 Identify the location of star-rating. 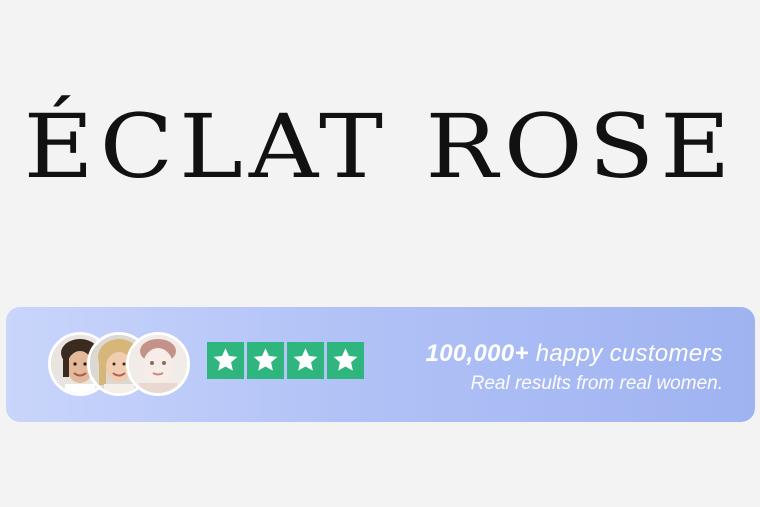
(285, 360).